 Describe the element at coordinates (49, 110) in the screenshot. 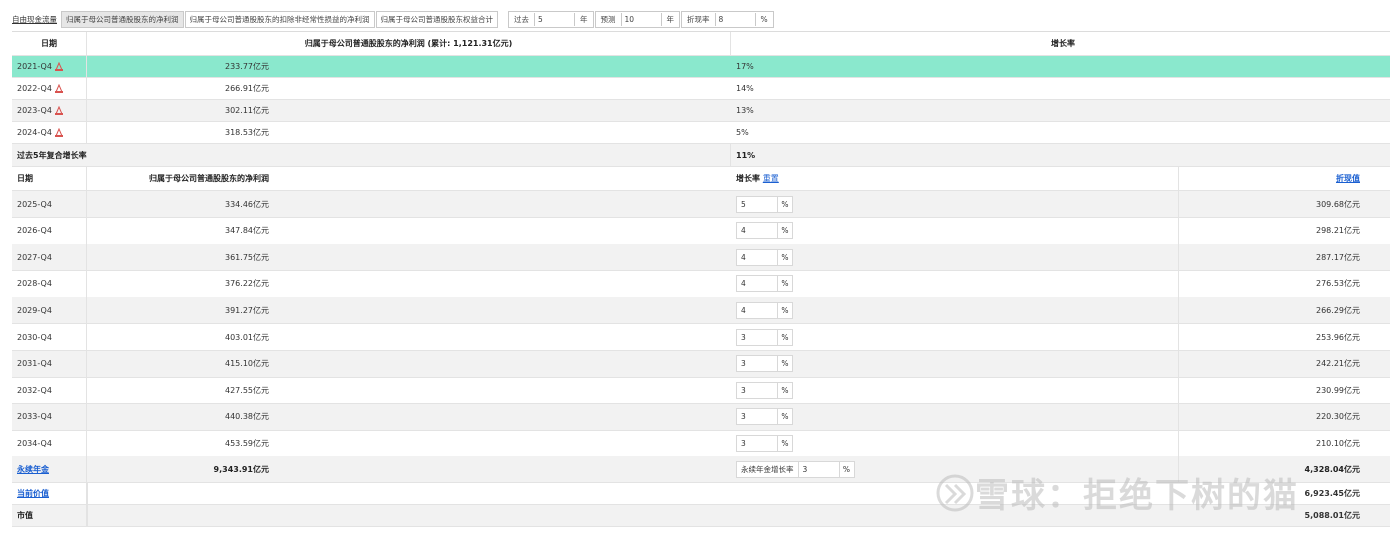

I see `row-date: 2023-Q4` at that location.